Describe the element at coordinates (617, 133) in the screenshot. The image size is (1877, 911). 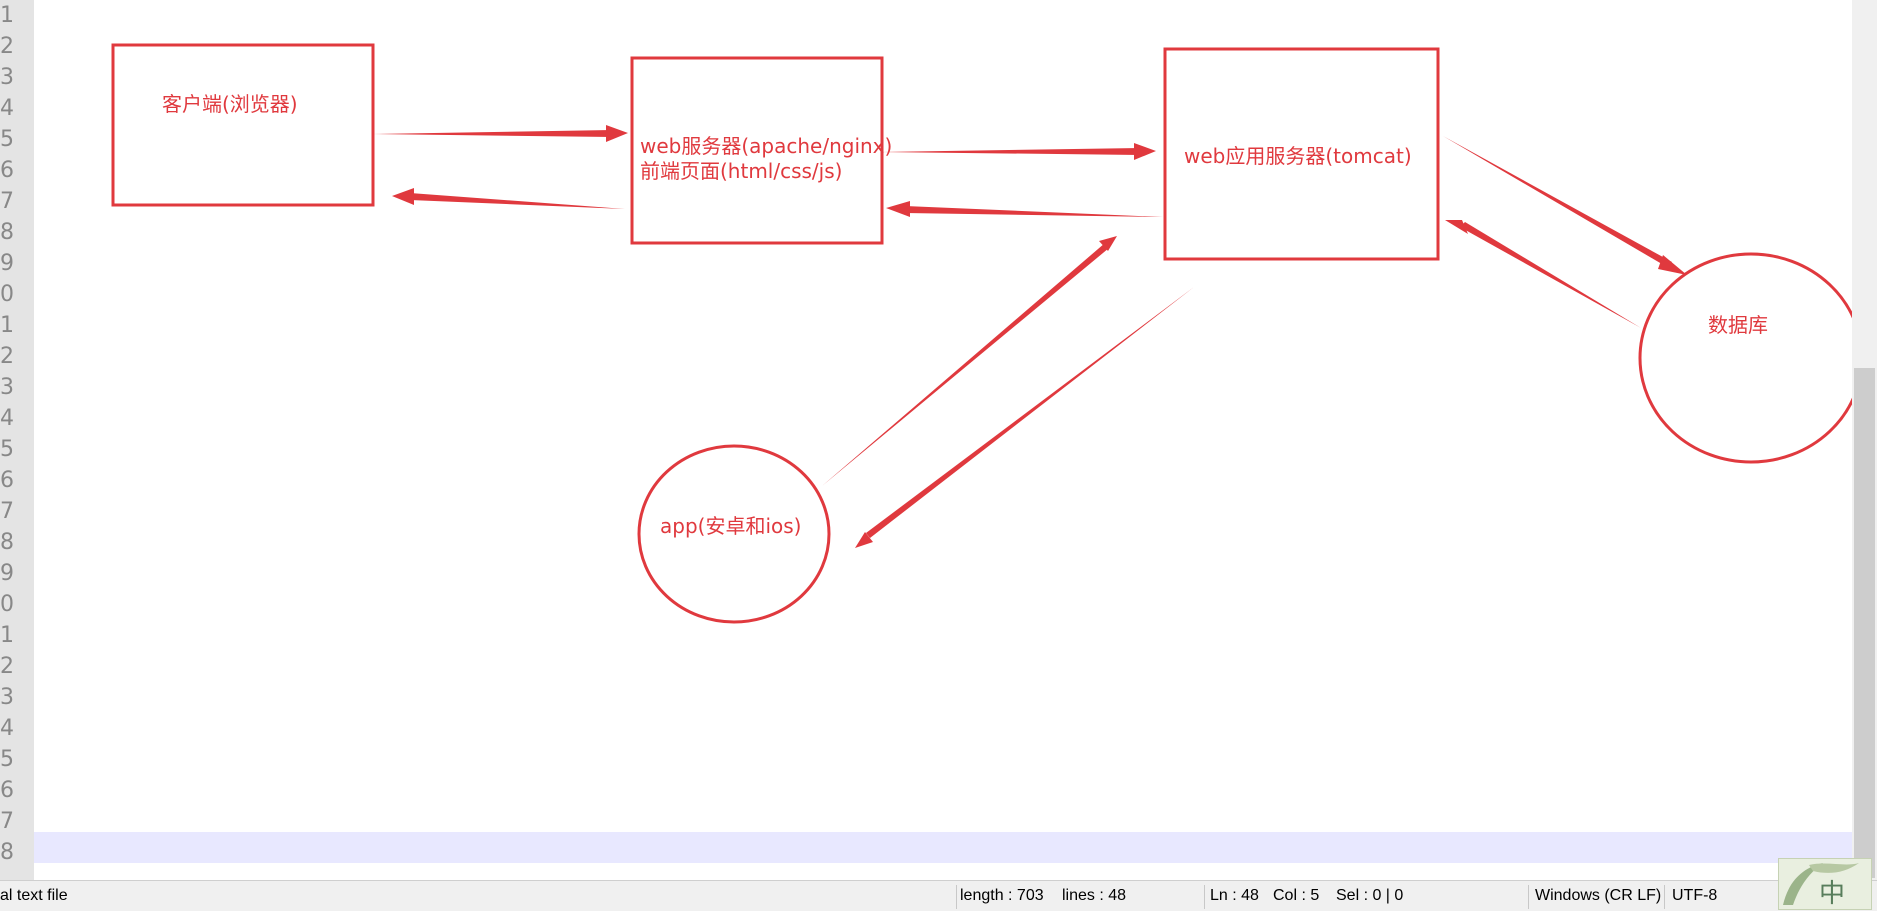
I see `arrowhead-client-to-webserver` at that location.